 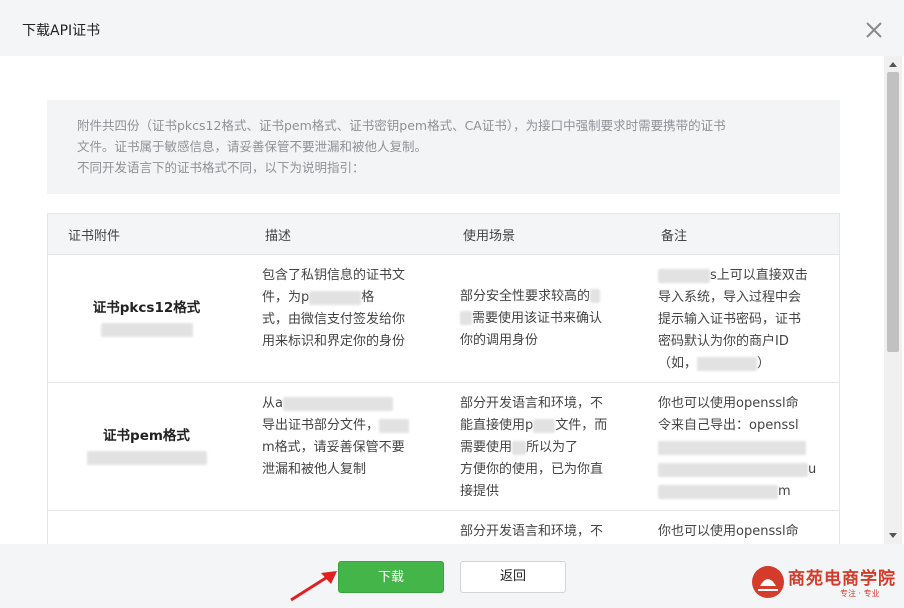 I want to click on usage-line: 部分安全性要求较高的, so click(x=543, y=297).